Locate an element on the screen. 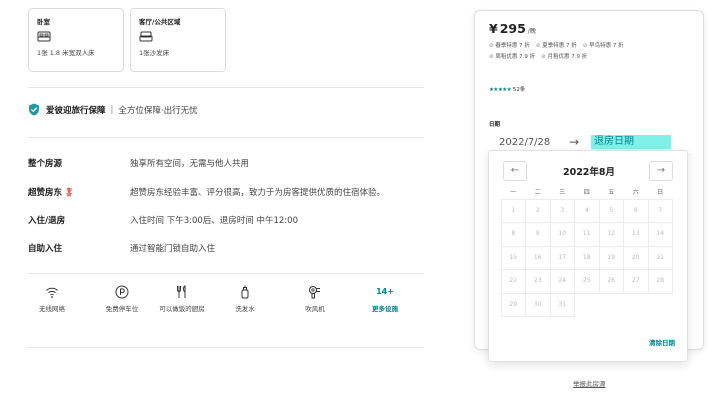 The width and height of the screenshot is (720, 396). calendar-day: 26 is located at coordinates (611, 281).